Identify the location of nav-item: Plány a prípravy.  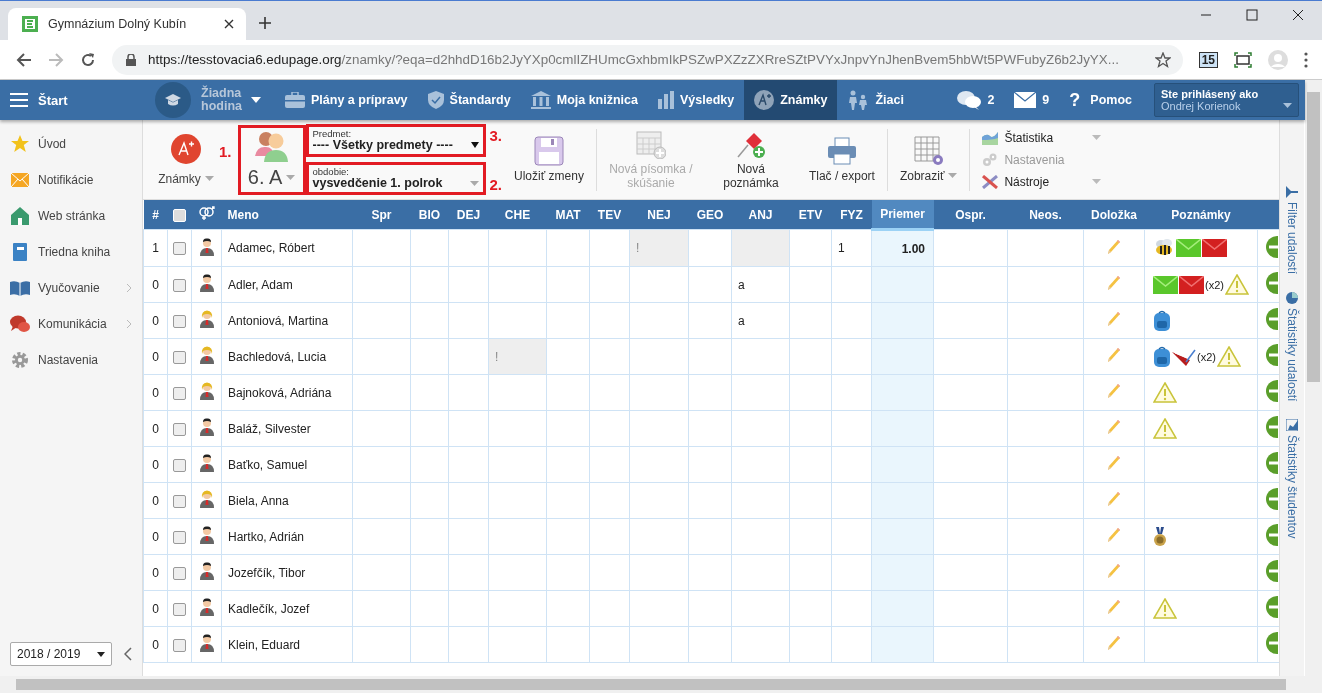
(346, 100).